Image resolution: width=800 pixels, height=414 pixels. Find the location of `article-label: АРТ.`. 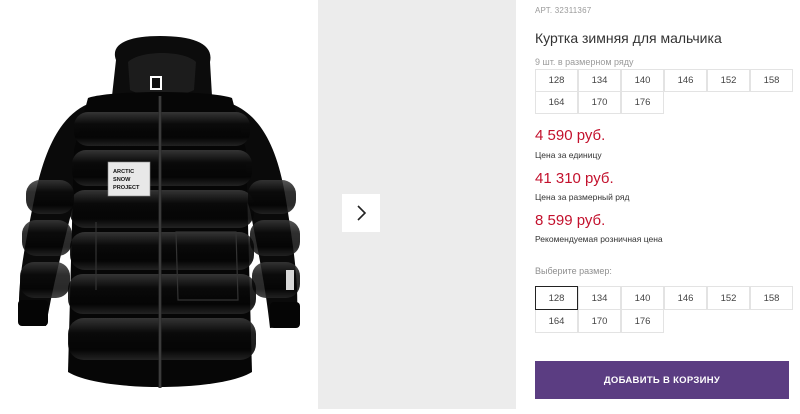

article-label: АРТ. is located at coordinates (544, 10).